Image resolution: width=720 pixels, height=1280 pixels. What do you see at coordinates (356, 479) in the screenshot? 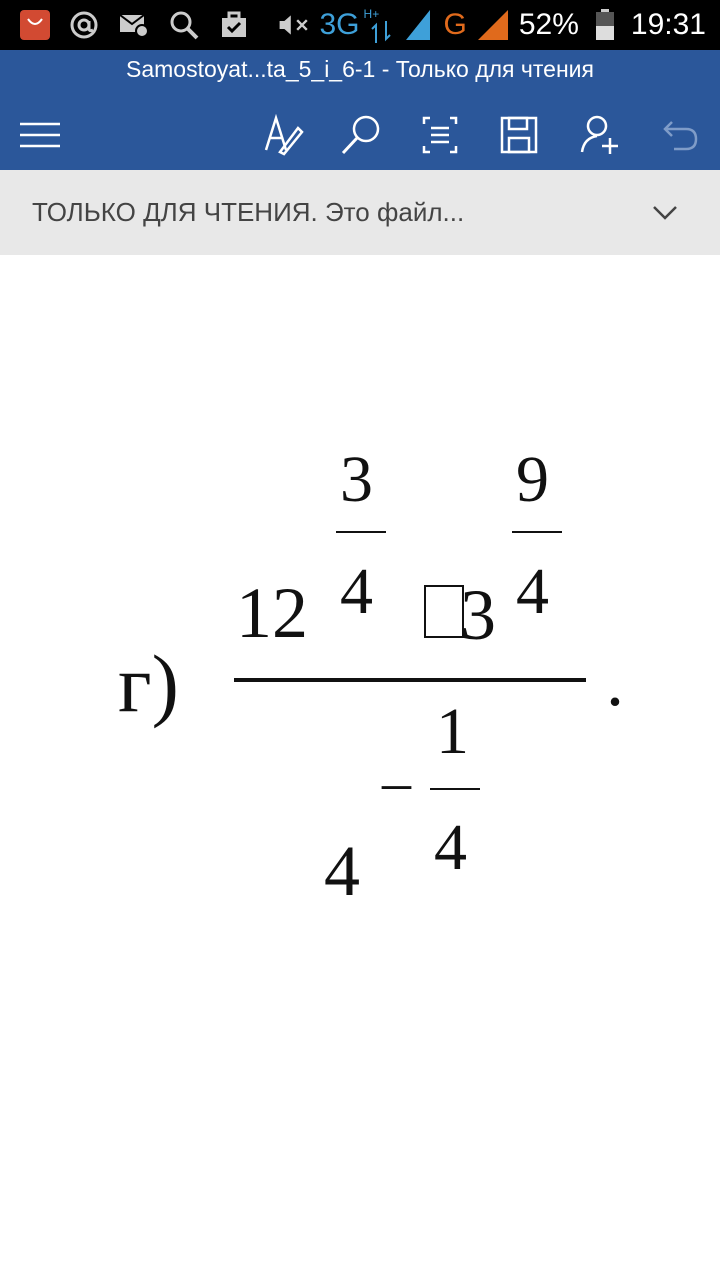
I see `exp1-numerator: 3` at bounding box center [356, 479].